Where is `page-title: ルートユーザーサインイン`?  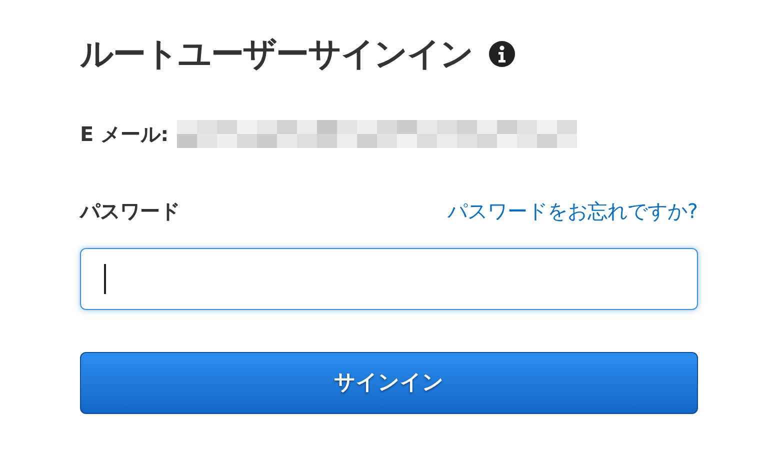
page-title: ルートユーザーサインイン is located at coordinates (276, 54).